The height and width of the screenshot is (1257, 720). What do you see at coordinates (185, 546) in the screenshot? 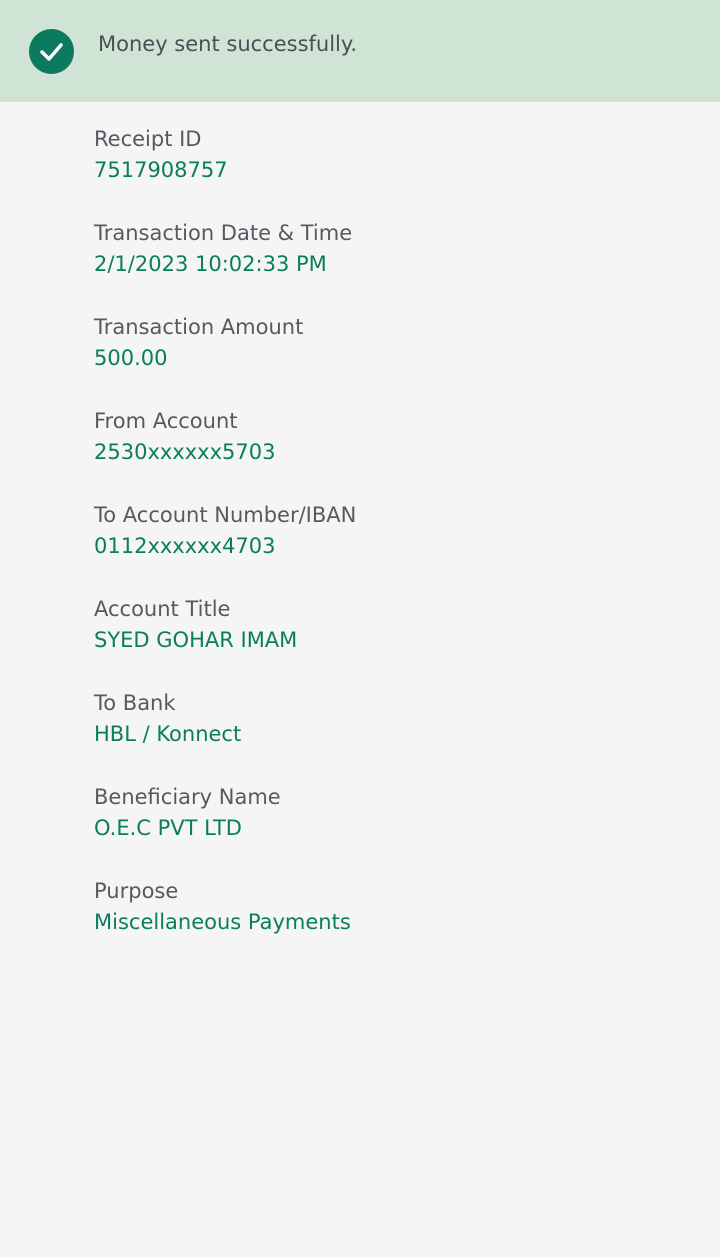
I see `detail-value: 0112xxxxxx4703` at bounding box center [185, 546].